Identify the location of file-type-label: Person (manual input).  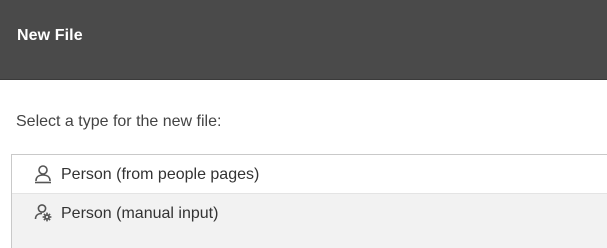
(140, 213).